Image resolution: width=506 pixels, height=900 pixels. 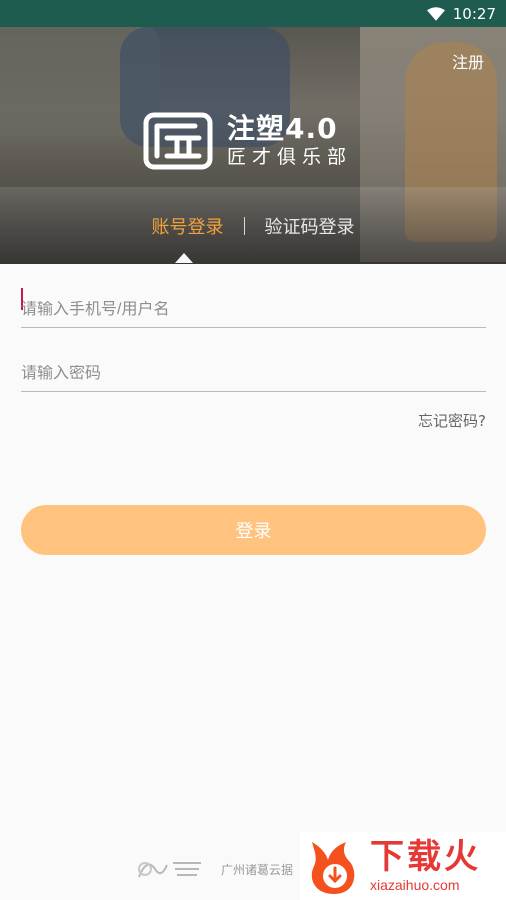 I want to click on flame-icon, so click(x=333, y=868).